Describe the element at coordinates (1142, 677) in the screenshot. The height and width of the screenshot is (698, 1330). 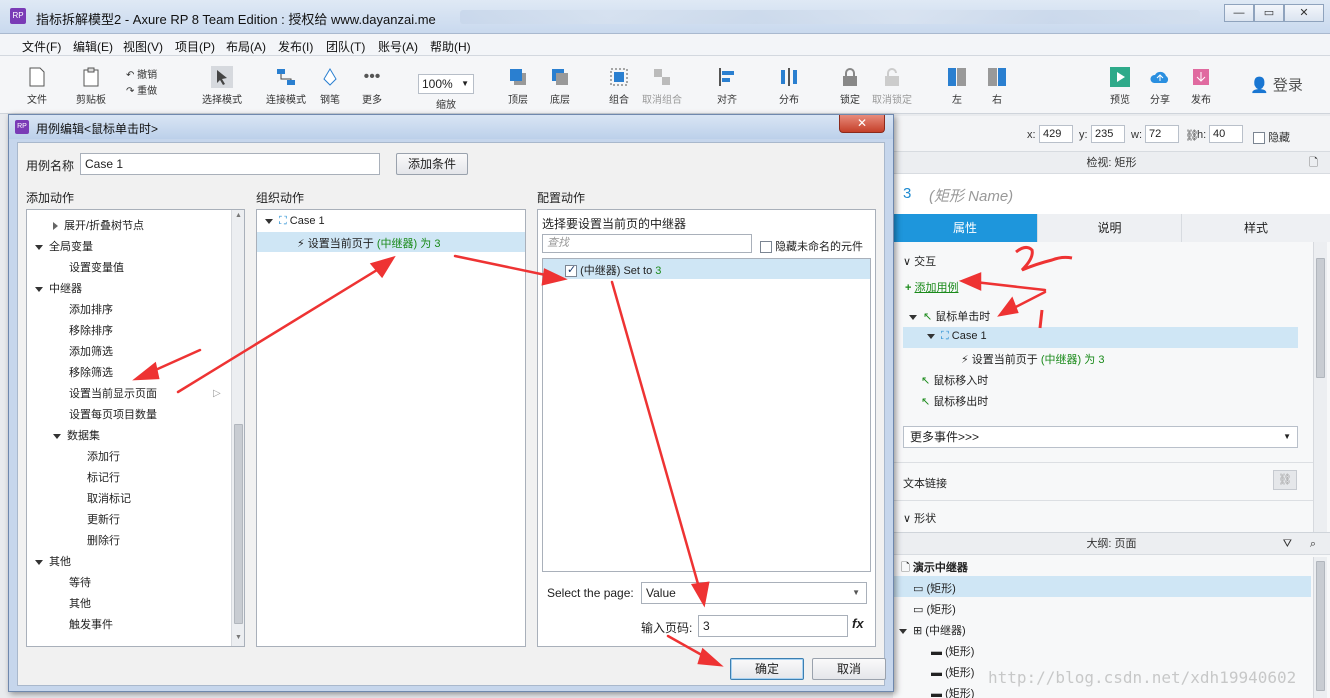
I see `watermark: http://blog.csdn.net/xdh19940602` at that location.